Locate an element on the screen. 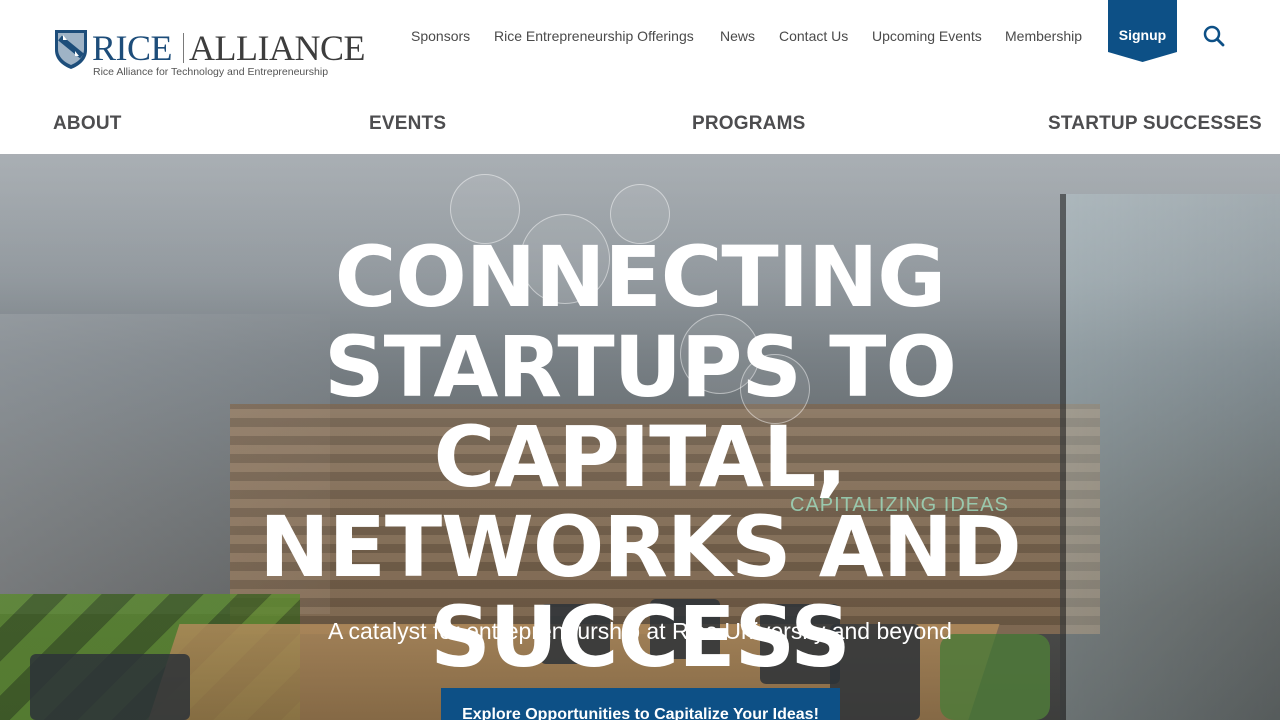 The width and height of the screenshot is (1280, 720). main-nav: ABOUT EVENTS PROGRAMS STARTUP SUCCESSES is located at coordinates (640, 125).